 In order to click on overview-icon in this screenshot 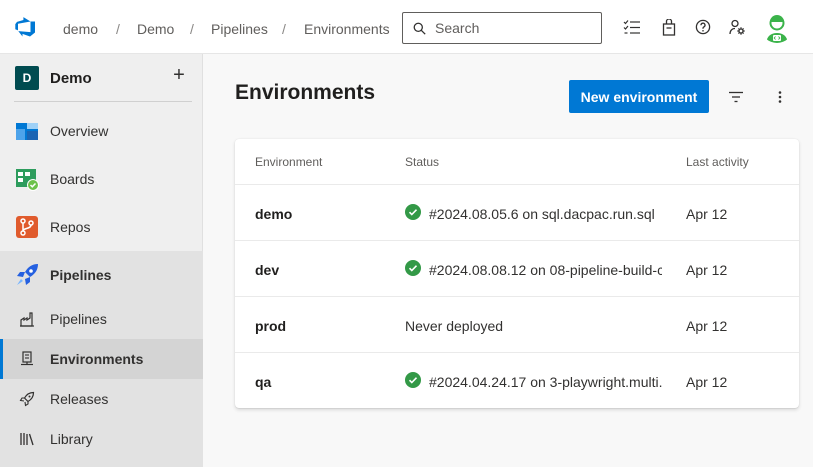, I will do `click(27, 131)`.